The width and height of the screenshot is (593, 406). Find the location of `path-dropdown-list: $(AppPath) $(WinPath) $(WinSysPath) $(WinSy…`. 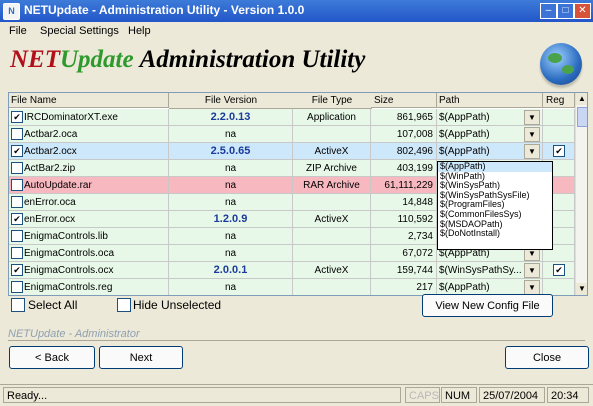

path-dropdown-list: $(AppPath) $(WinPath) $(WinSysPath) $(WinSy… is located at coordinates (495, 205).